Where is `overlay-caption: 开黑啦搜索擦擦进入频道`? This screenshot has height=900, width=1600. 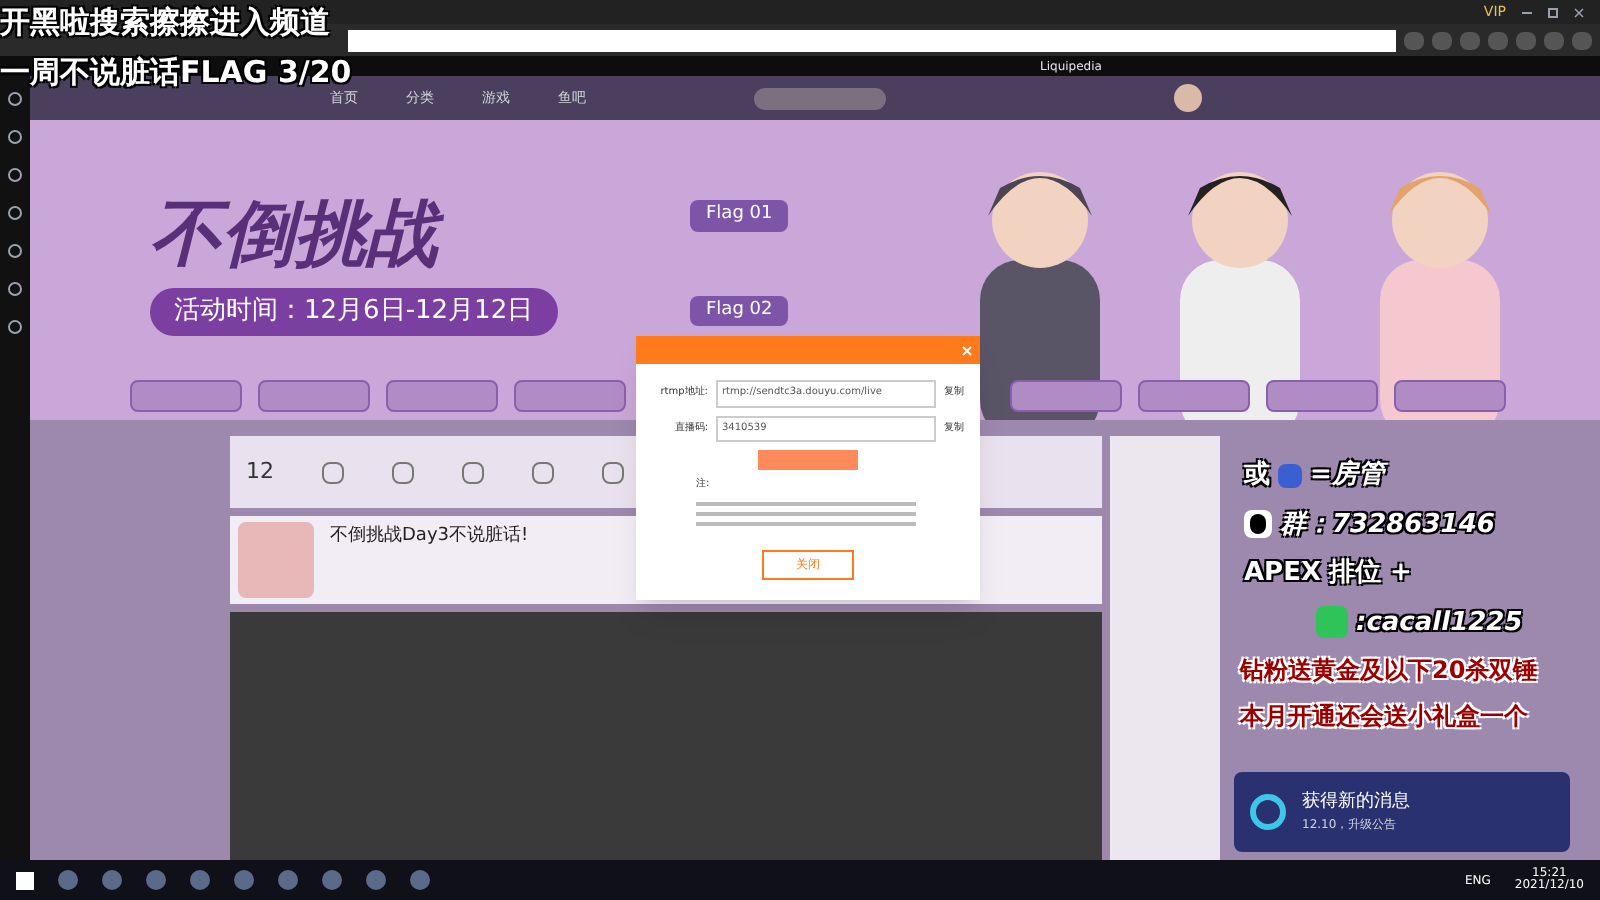 overlay-caption: 开黑啦搜索擦擦进入频道 is located at coordinates (166, 23).